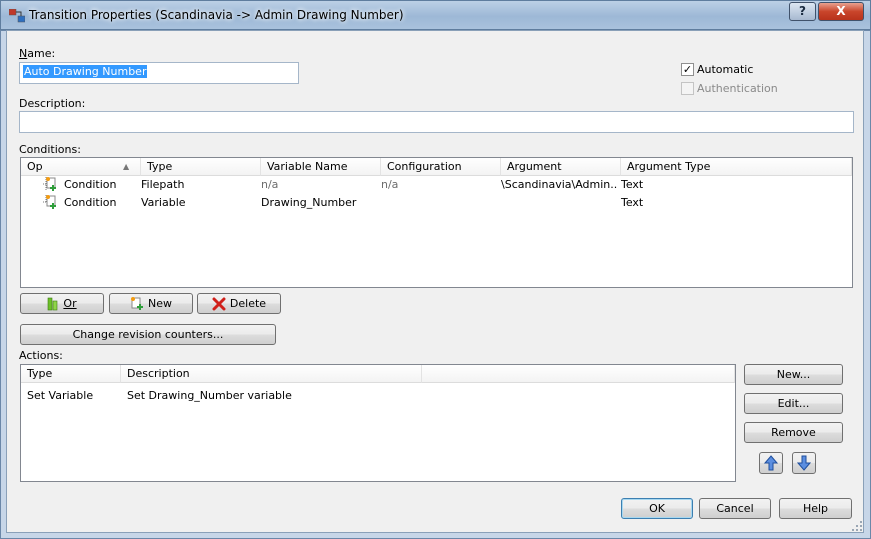 Image resolution: width=871 pixels, height=539 pixels. Describe the element at coordinates (219, 304) in the screenshot. I see `delete-x-icon` at that location.